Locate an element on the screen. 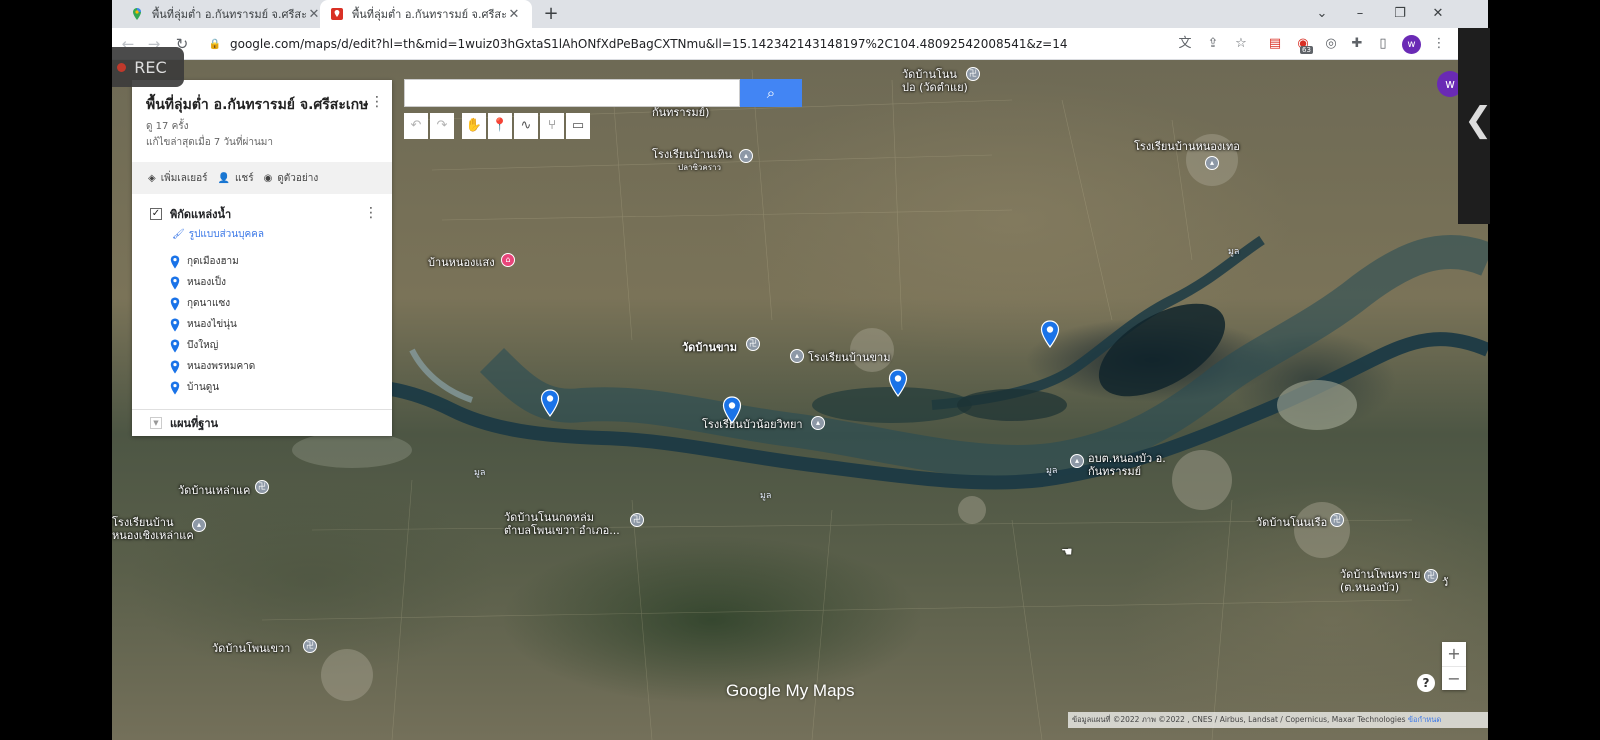 The height and width of the screenshot is (740, 1600). poi-government-icon: ▴ is located at coordinates (1077, 461).